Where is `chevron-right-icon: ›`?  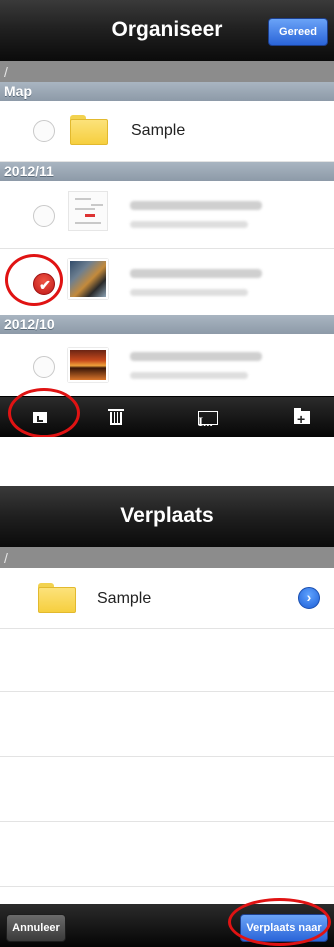
chevron-right-icon: › is located at coordinates (309, 598).